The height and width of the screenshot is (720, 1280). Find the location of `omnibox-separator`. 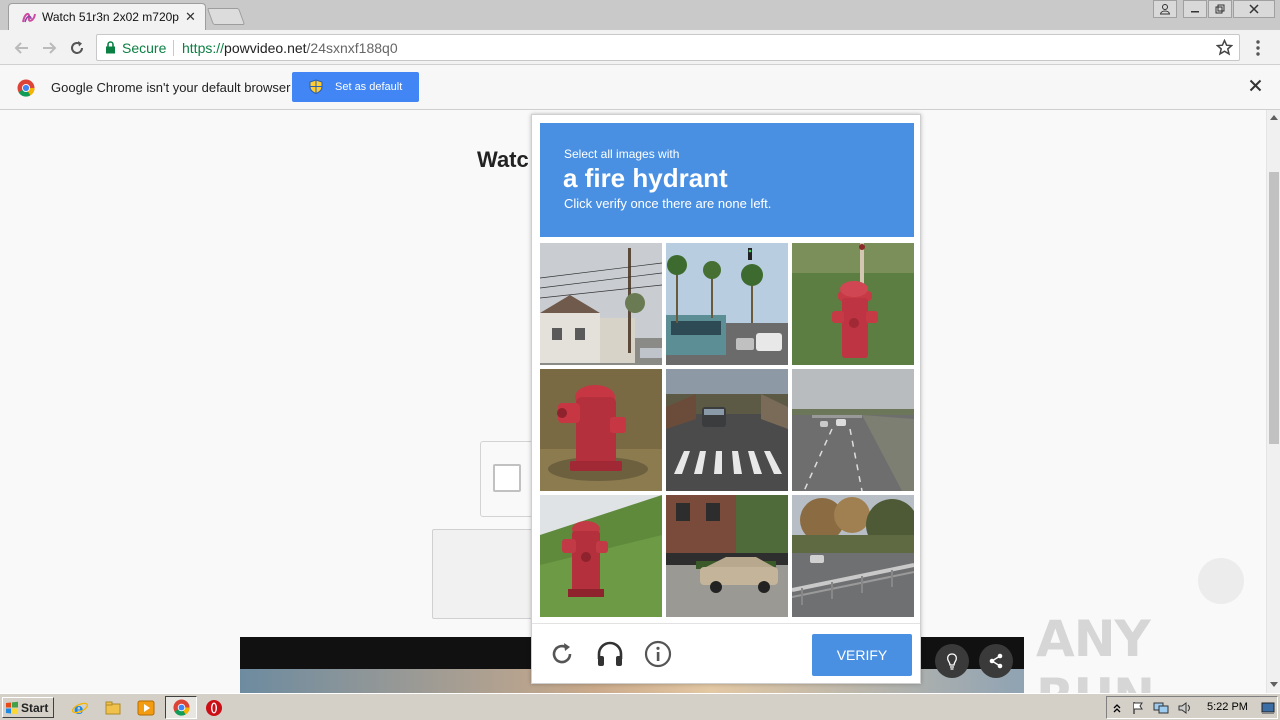

omnibox-separator is located at coordinates (173, 48).